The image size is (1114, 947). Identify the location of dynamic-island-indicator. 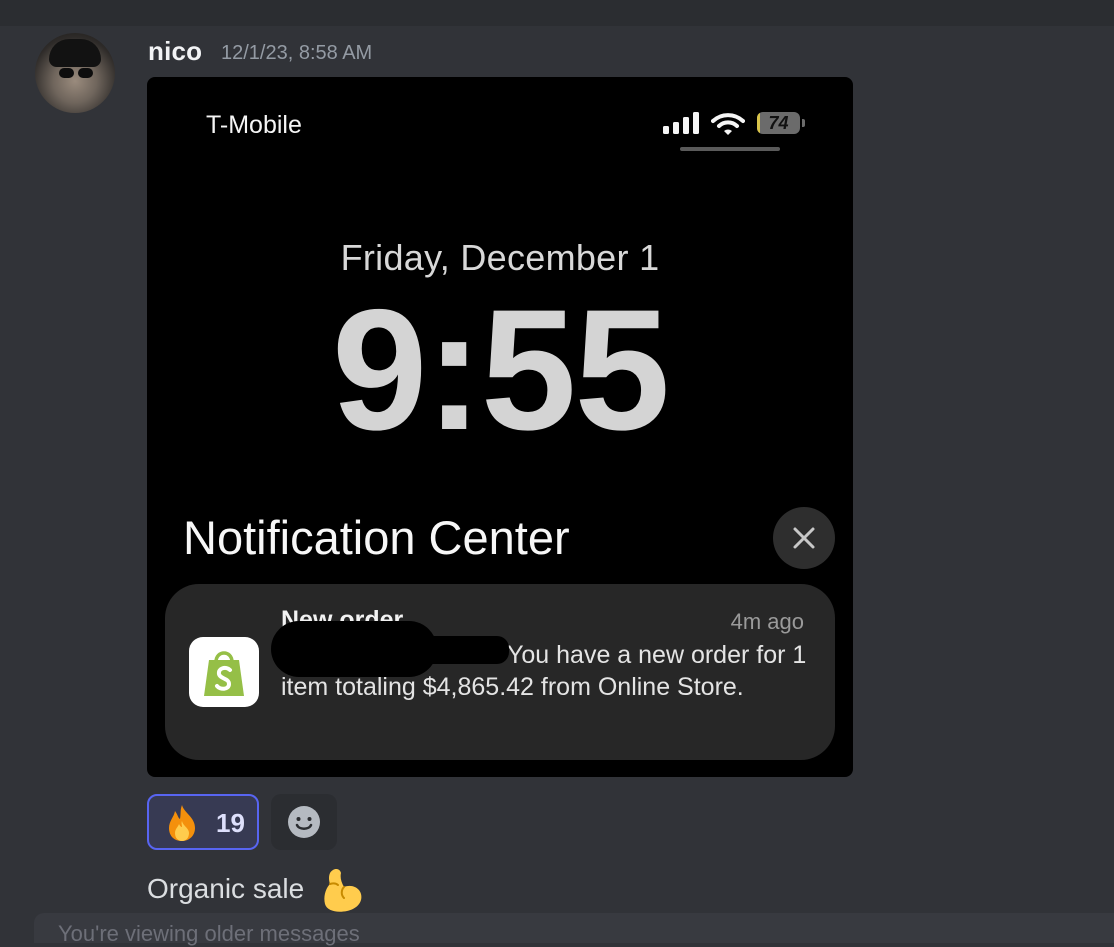
(730, 149).